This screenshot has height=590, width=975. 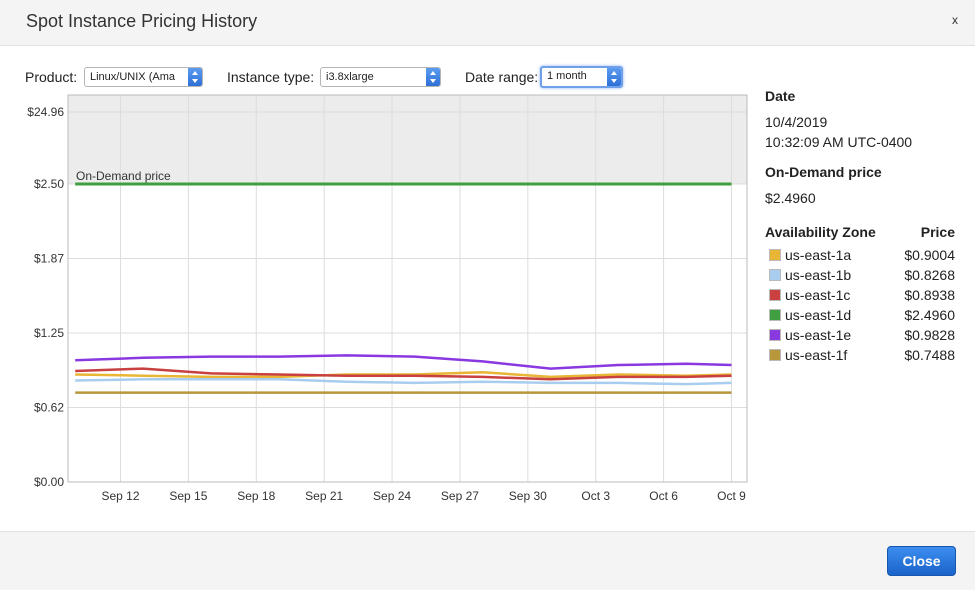 I want to click on az-left: us-east-1b, so click(x=808, y=275).